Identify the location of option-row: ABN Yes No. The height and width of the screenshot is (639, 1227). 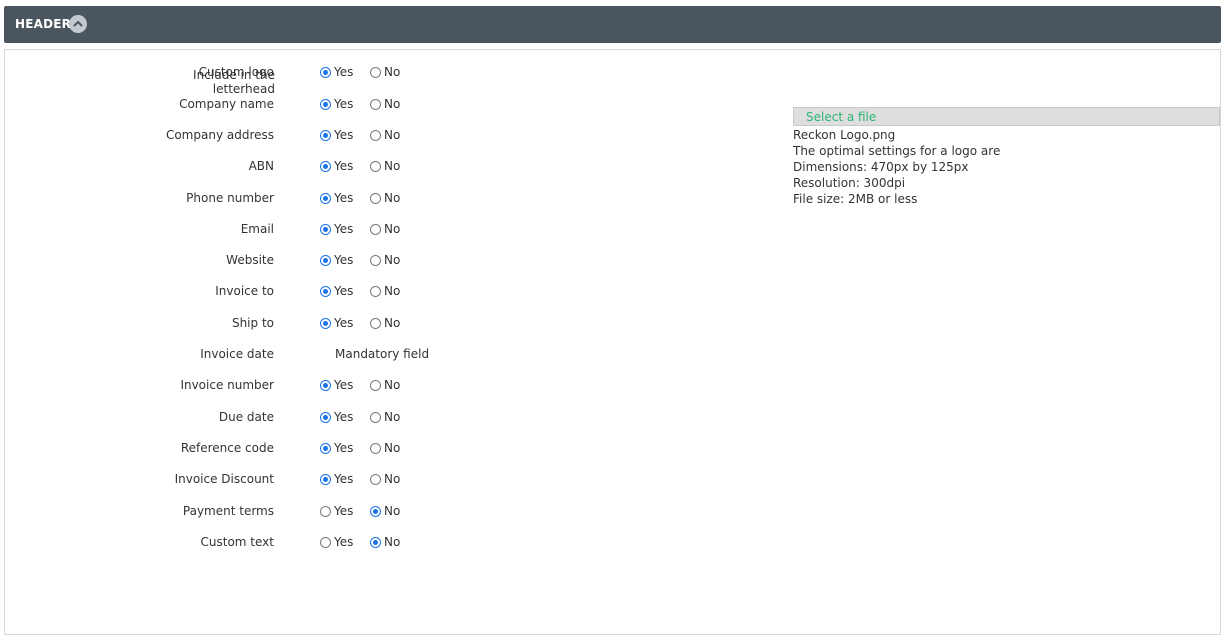
(355, 166).